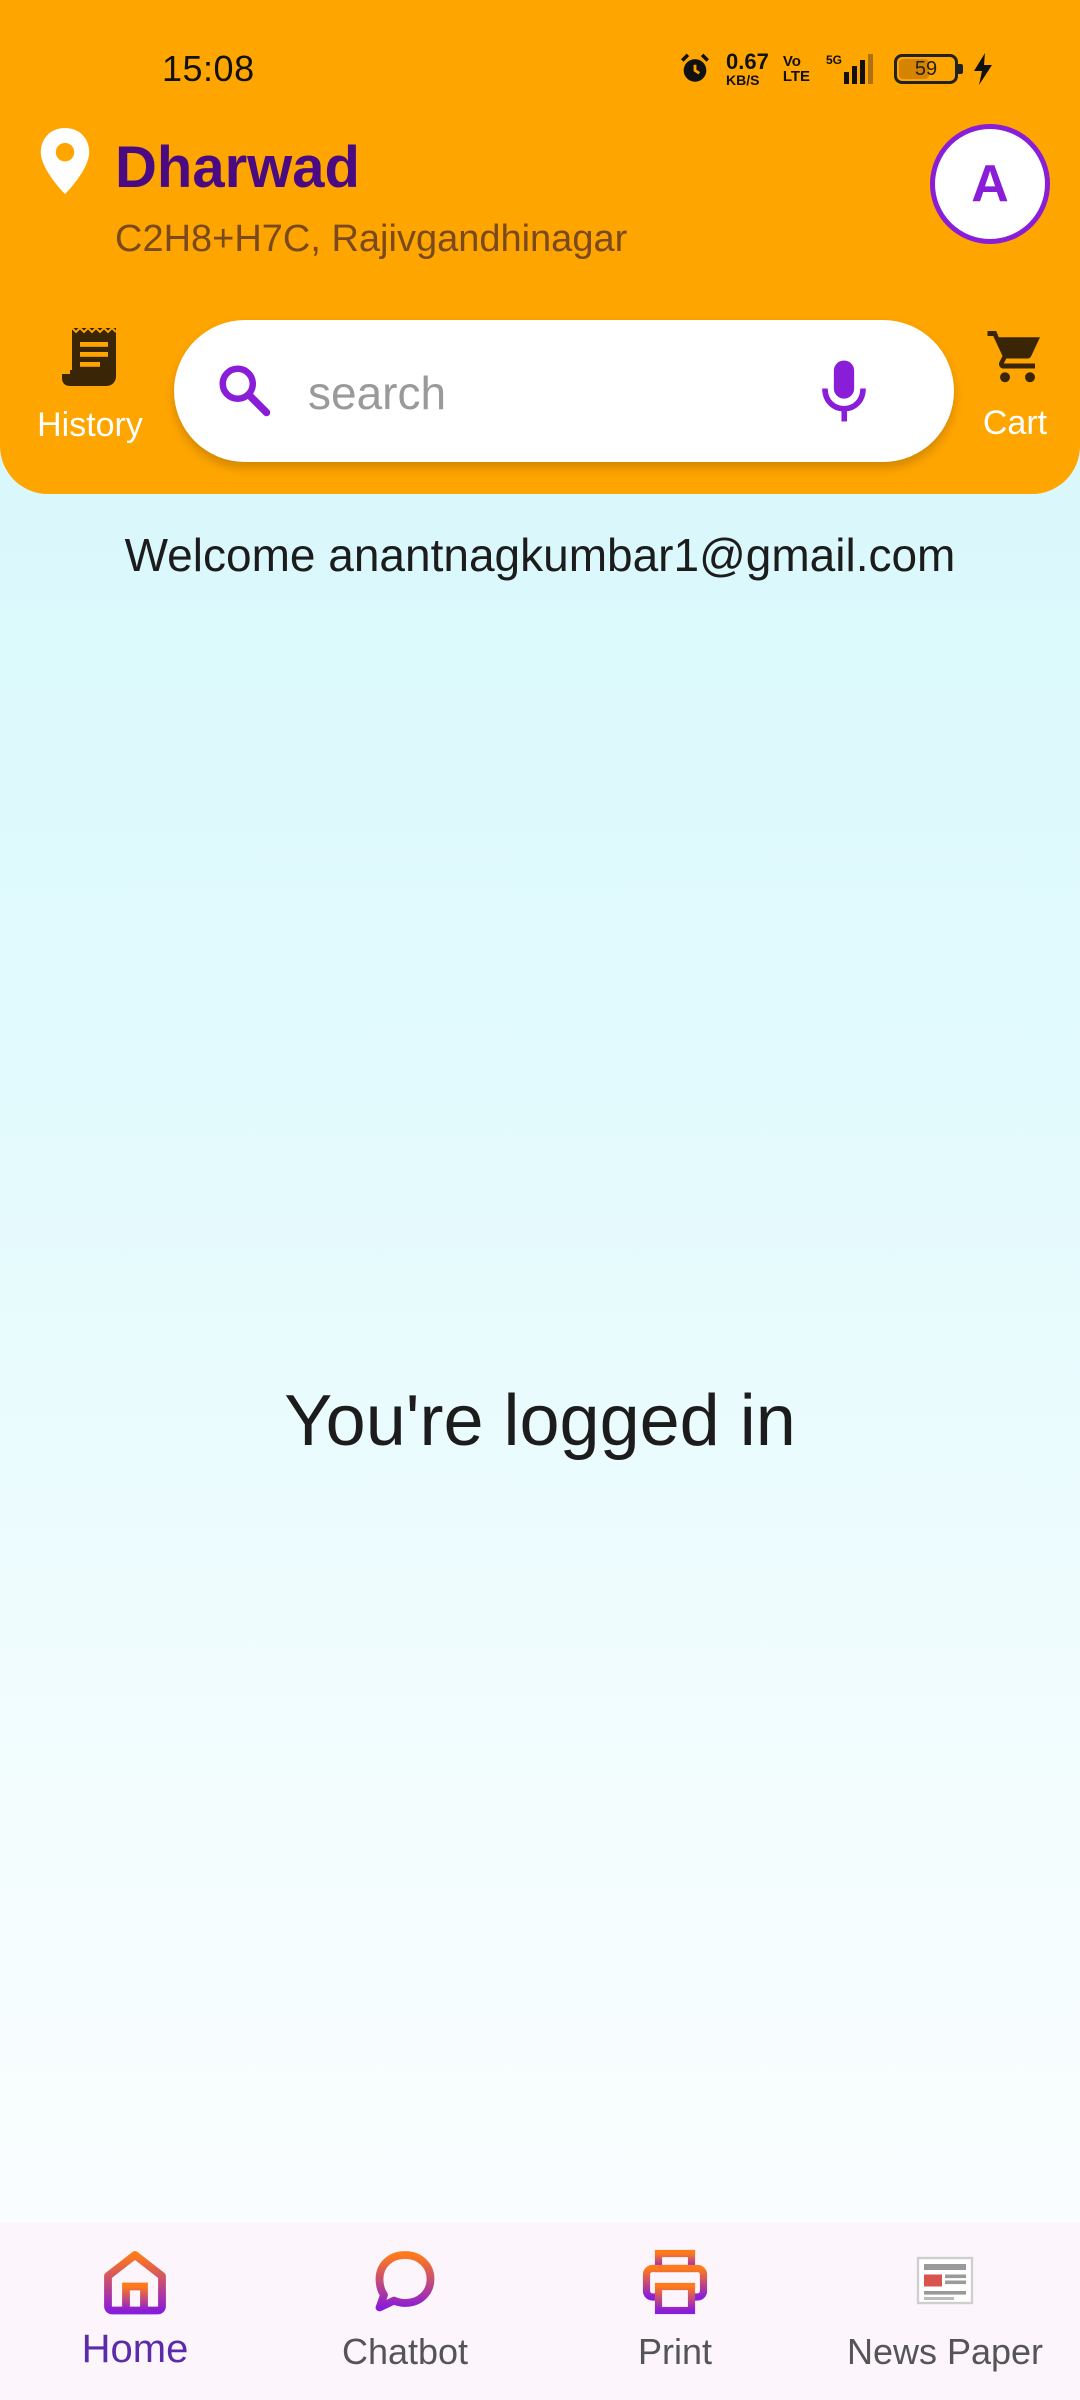  Describe the element at coordinates (1015, 423) in the screenshot. I see `cart-label: Cart` at that location.